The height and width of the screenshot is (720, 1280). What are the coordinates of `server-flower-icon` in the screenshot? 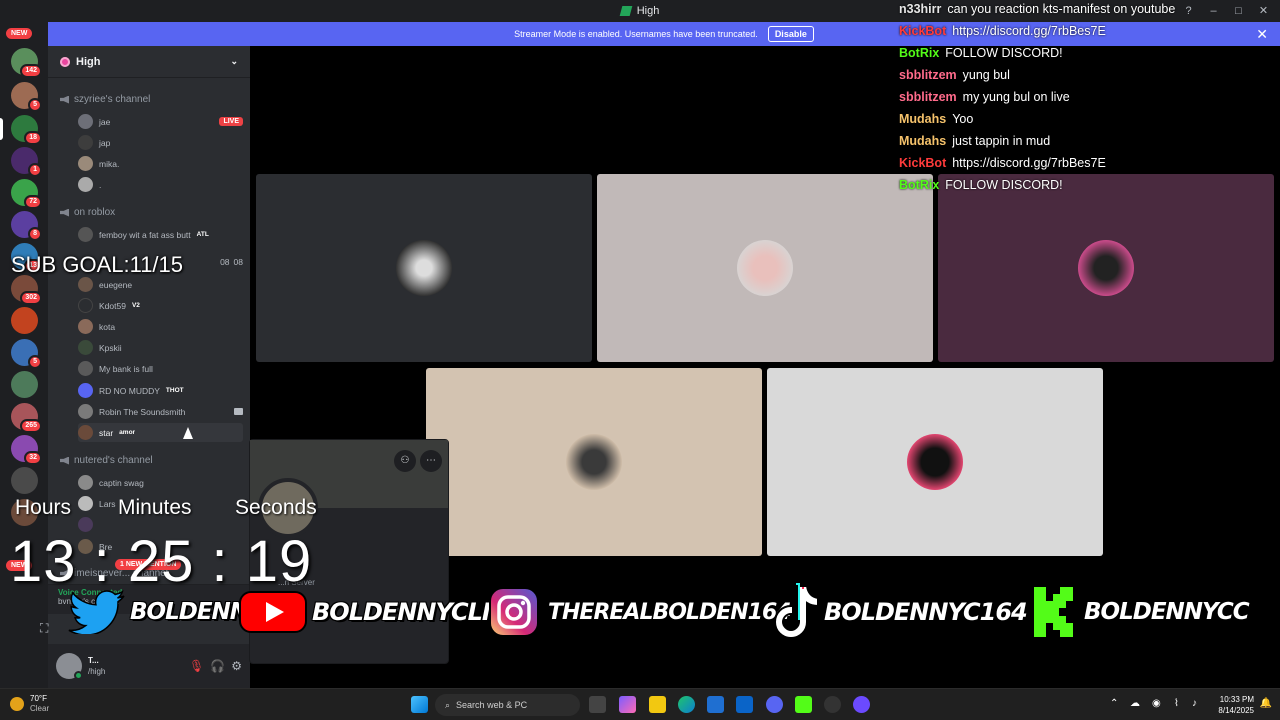 It's located at (65, 61).